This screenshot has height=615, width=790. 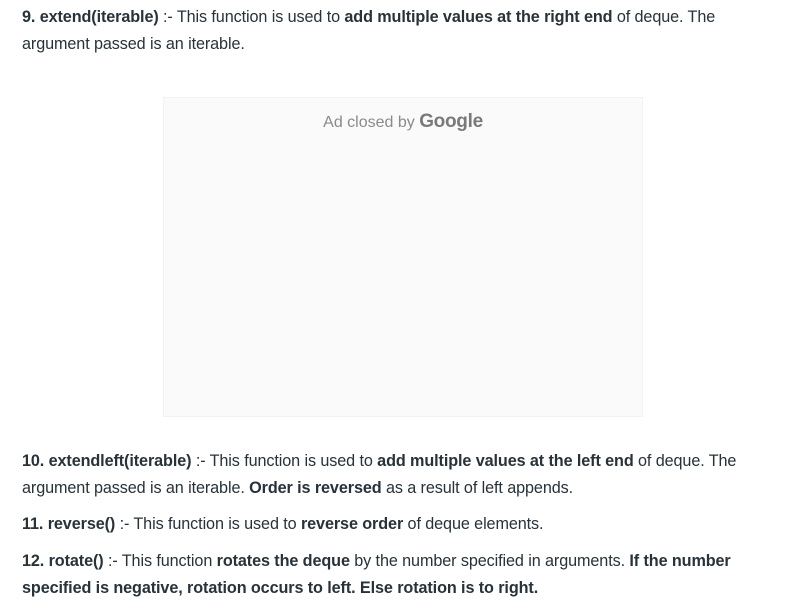 I want to click on bold-text: 9. extend(iterable), so click(x=90, y=17).